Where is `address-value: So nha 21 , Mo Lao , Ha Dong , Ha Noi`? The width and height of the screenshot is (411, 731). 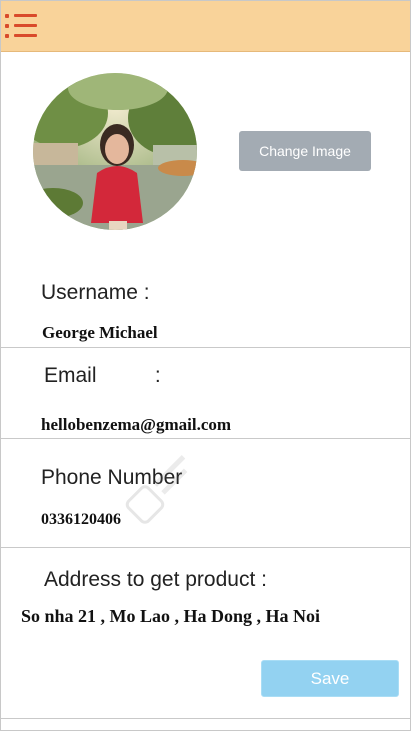 address-value: So nha 21 , Mo Lao , Ha Dong , Ha Noi is located at coordinates (170, 616).